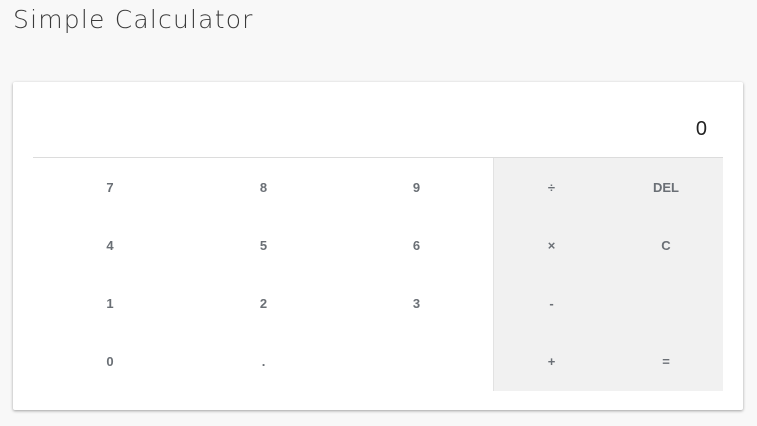 The image size is (757, 426). Describe the element at coordinates (551, 245) in the screenshot. I see `key-multiply: ×` at that location.